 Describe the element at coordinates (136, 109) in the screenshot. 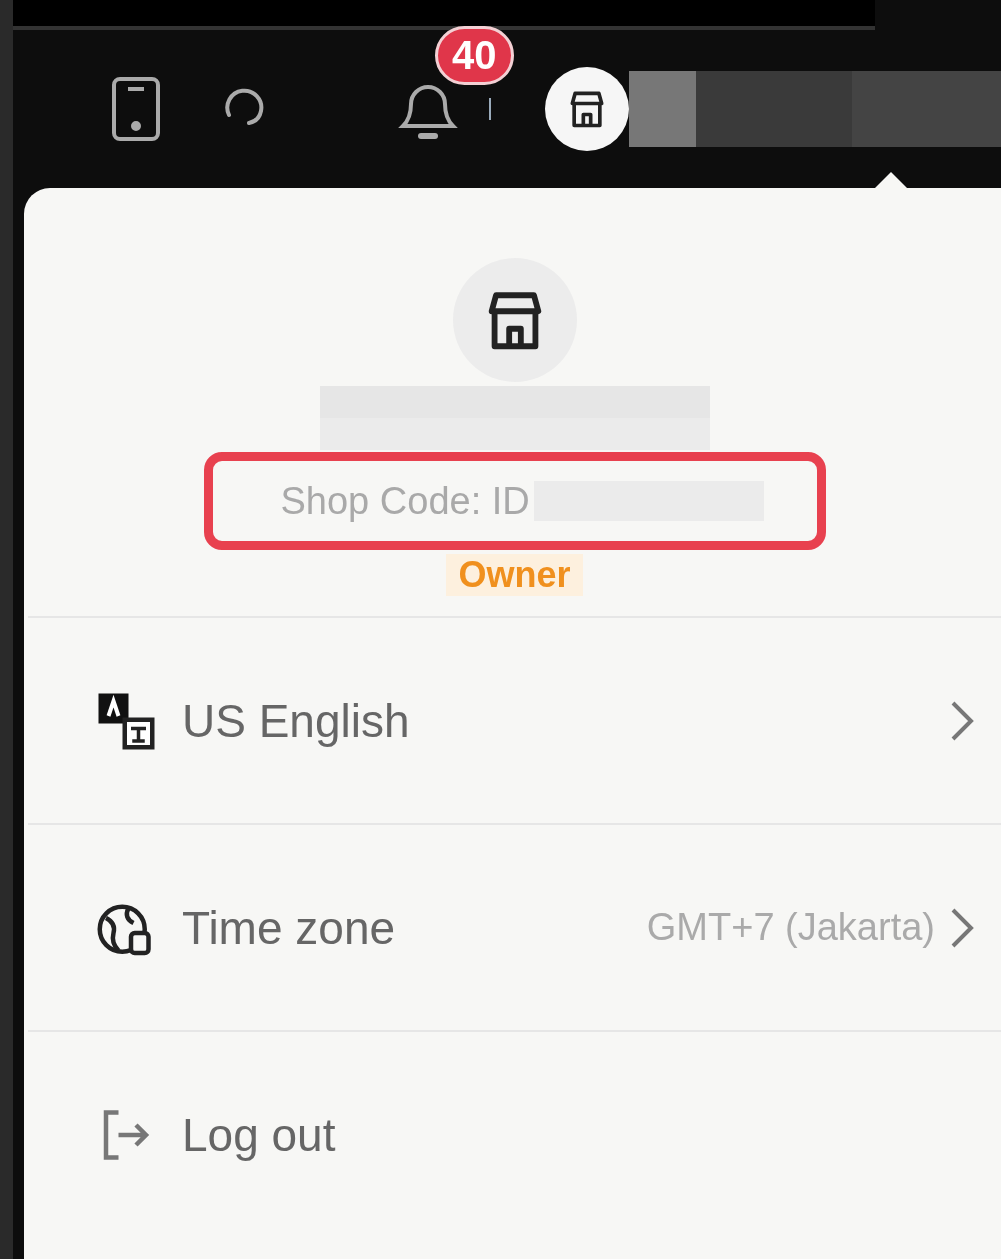

I see `phone-icon` at that location.